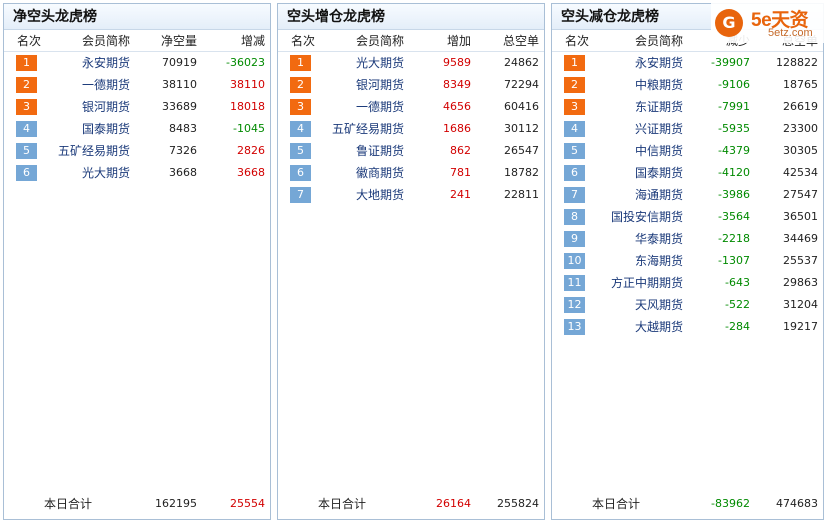 Image resolution: width=828 pixels, height=531 pixels. What do you see at coordinates (800, 172) in the screenshot?
I see `second-value-cell: 42534` at bounding box center [800, 172].